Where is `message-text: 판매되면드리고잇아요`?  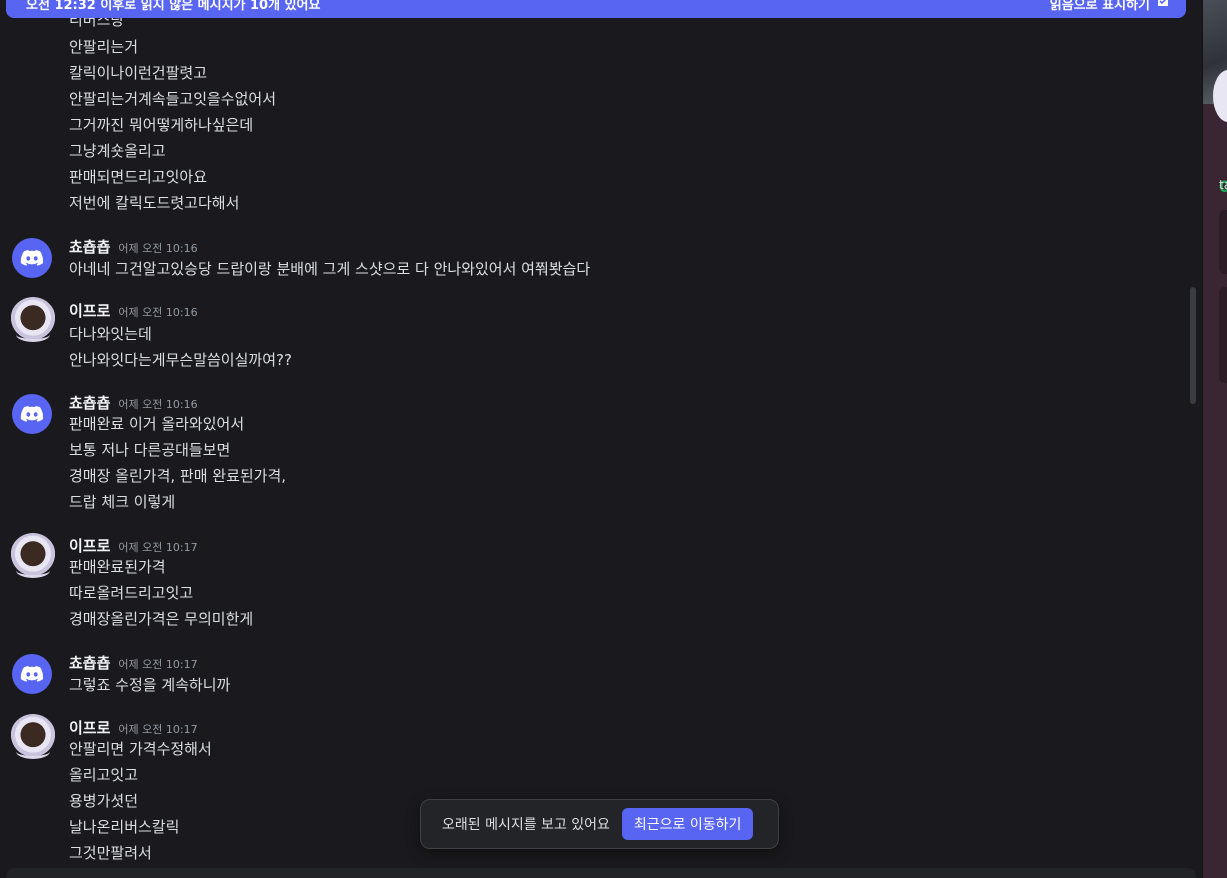 message-text: 판매되면드리고잇아요 is located at coordinates (138, 177).